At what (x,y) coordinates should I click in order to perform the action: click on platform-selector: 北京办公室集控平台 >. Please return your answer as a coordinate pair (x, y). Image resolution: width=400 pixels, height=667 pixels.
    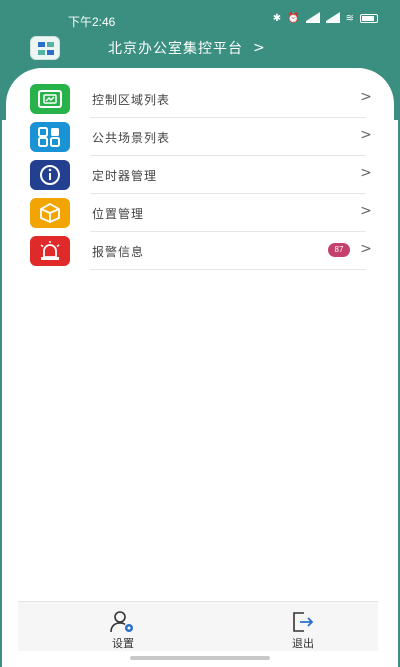
    Looking at the image, I should click on (186, 48).